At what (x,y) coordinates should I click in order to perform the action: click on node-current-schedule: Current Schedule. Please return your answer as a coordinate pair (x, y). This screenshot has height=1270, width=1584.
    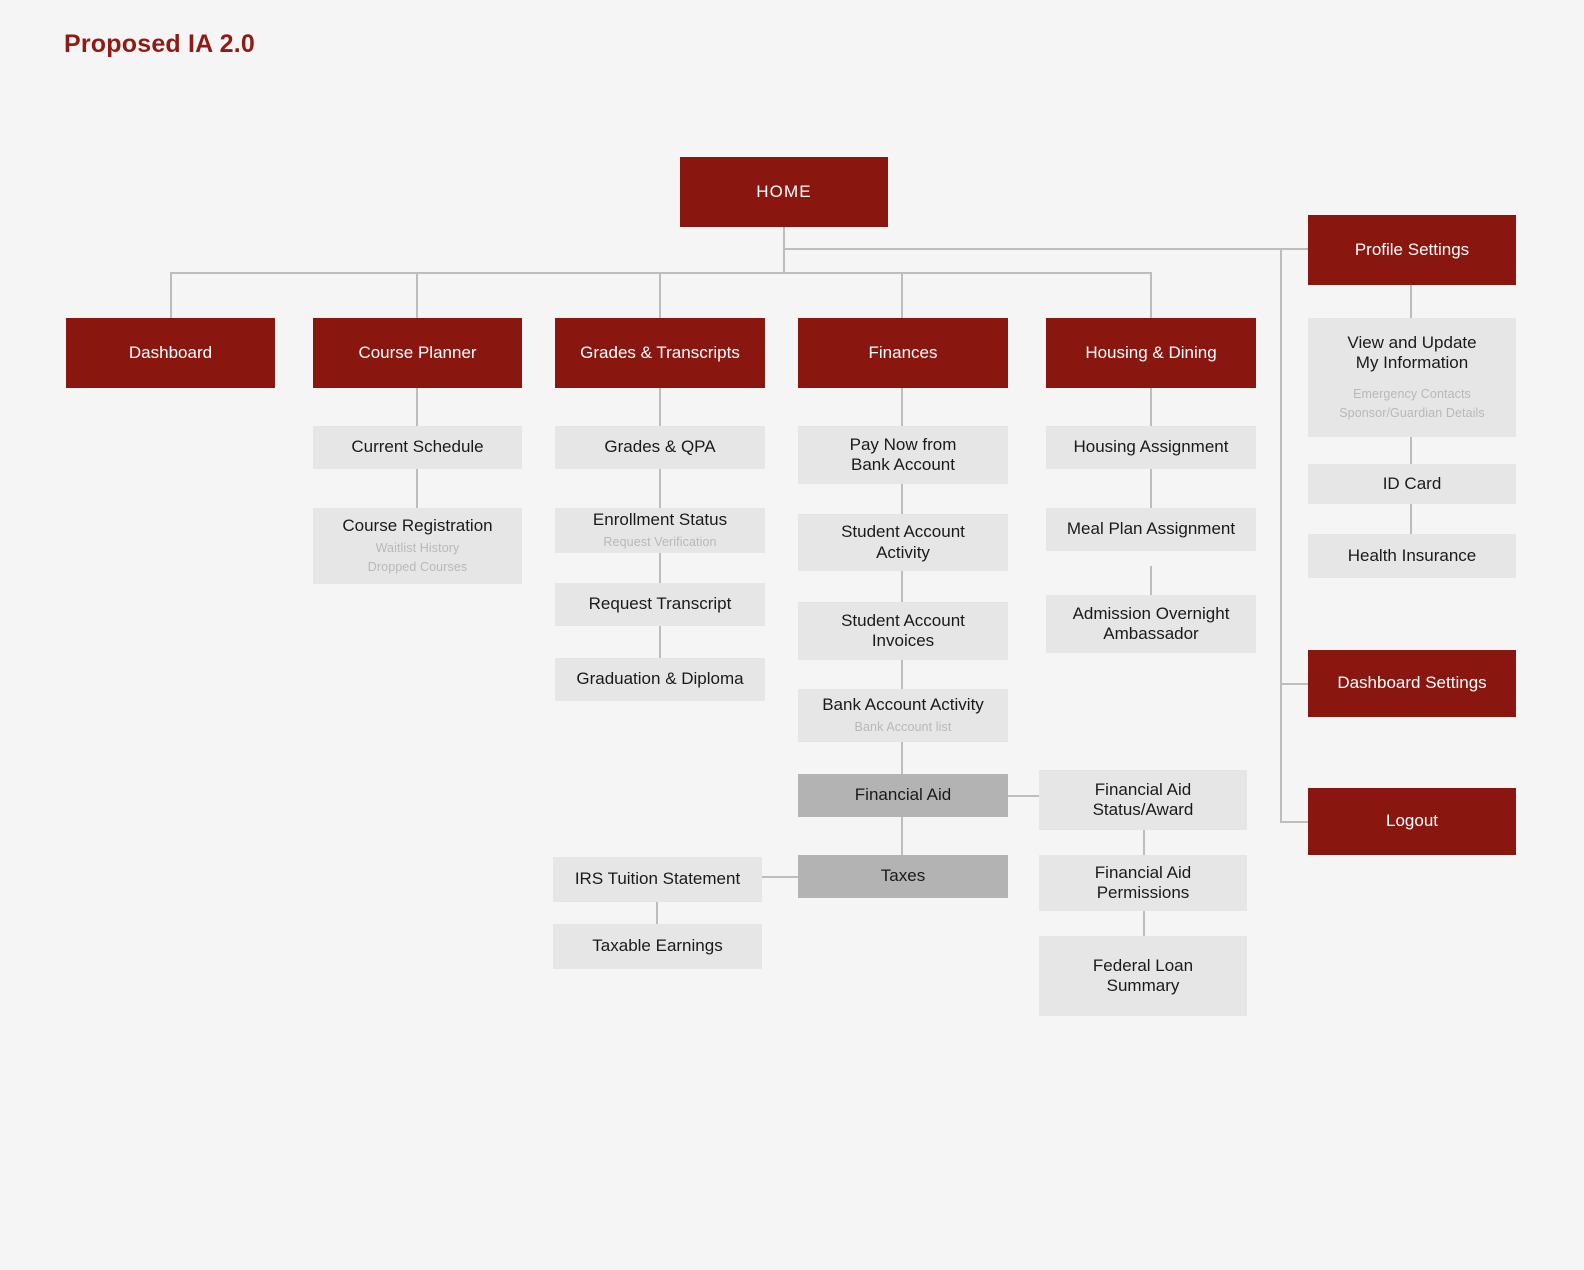
    Looking at the image, I should click on (417, 447).